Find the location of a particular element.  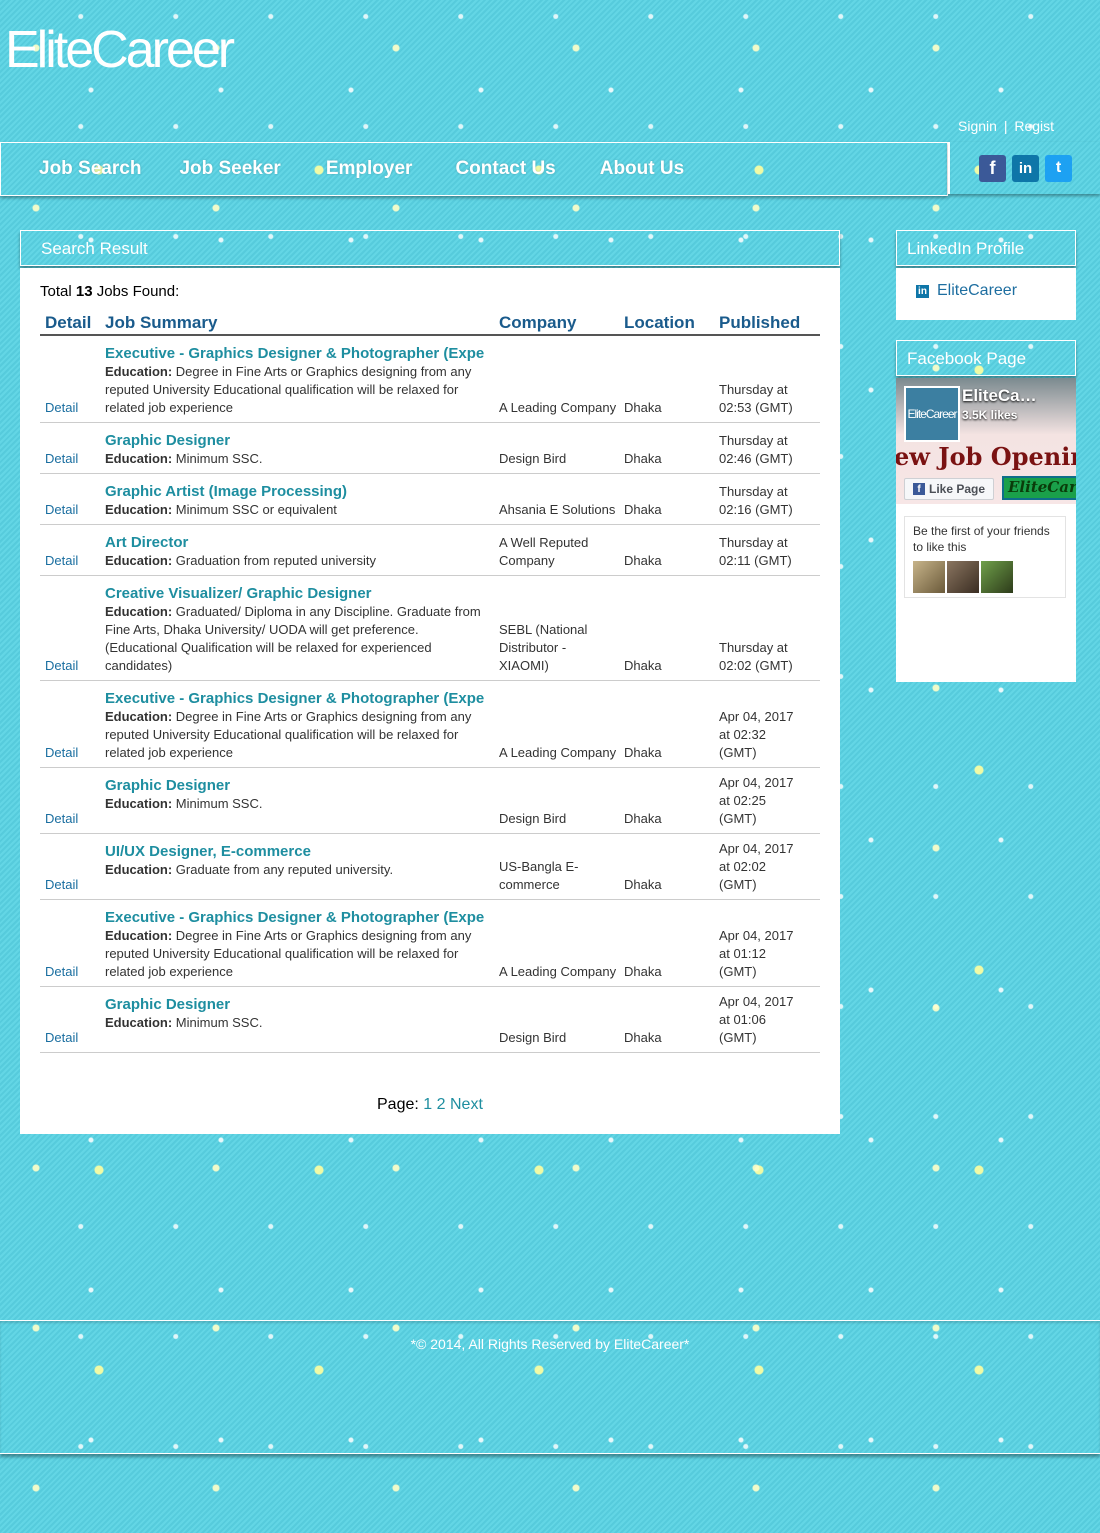

job-summary-cell: Graphic Designer Education: Minimum SSC. is located at coordinates (297, 448).